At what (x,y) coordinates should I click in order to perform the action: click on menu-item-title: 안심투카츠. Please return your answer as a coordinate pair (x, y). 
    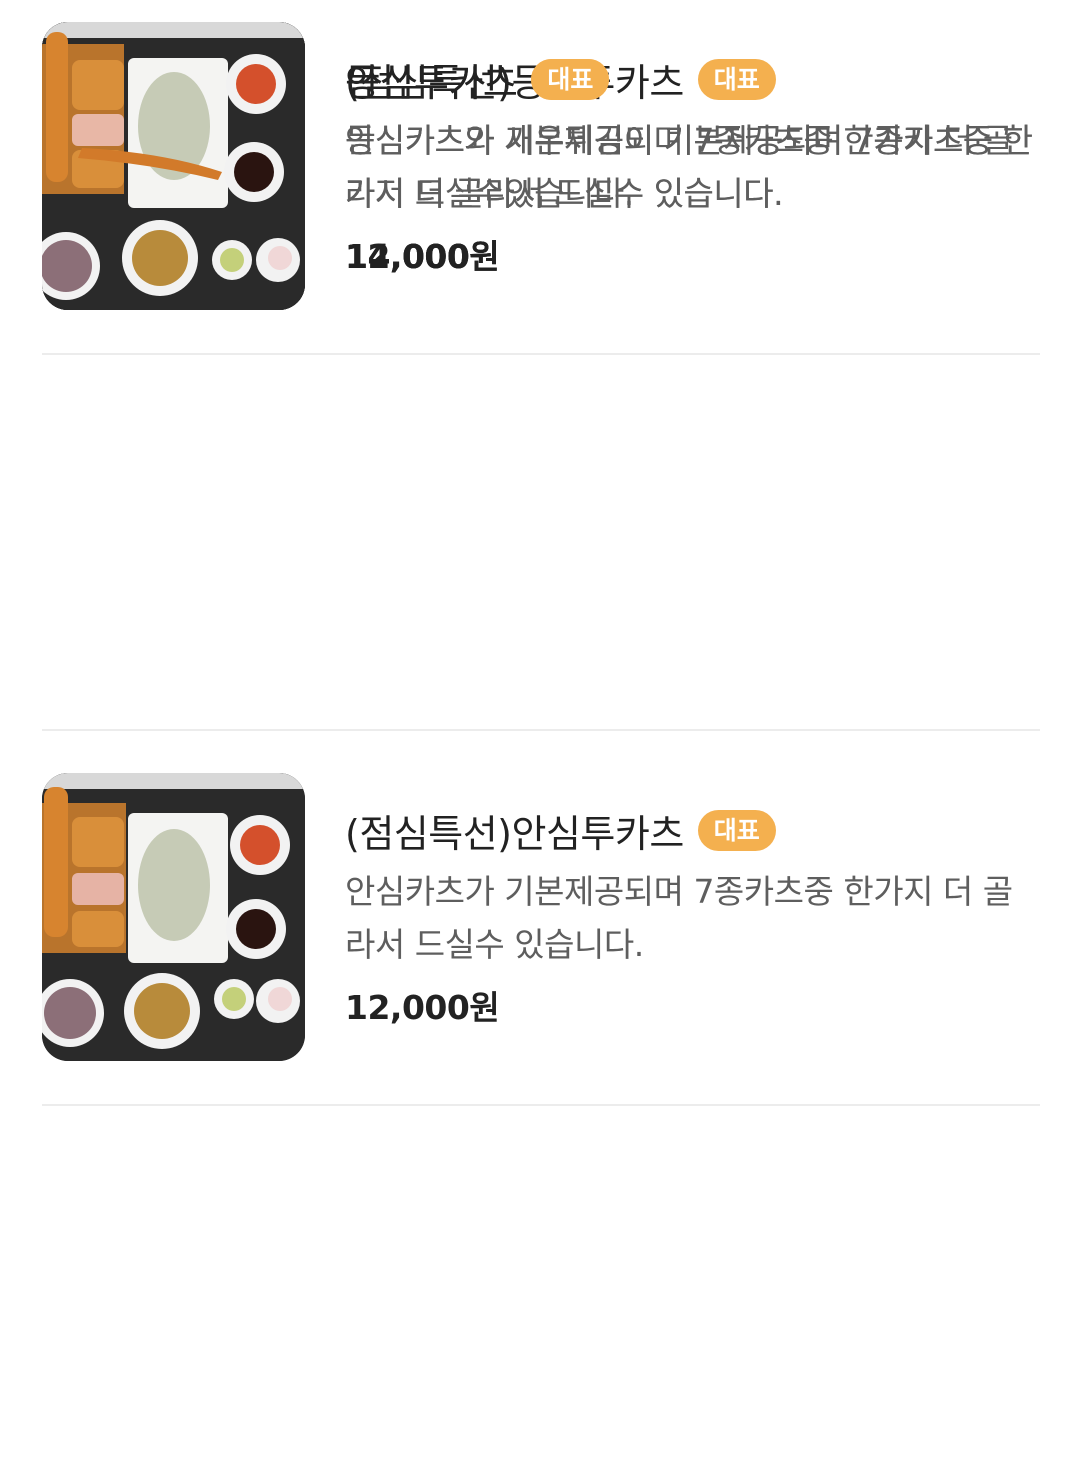
    Looking at the image, I should click on (431, 82).